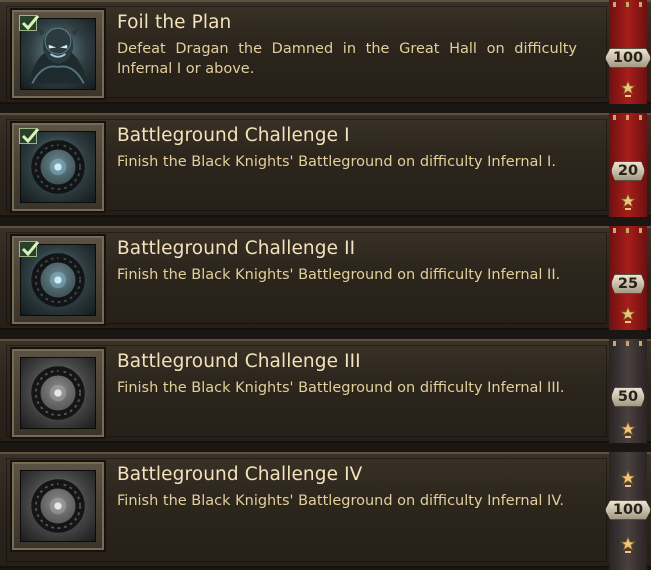 This screenshot has height=570, width=651. I want to click on reward-ribbon: 20, so click(628, 165).